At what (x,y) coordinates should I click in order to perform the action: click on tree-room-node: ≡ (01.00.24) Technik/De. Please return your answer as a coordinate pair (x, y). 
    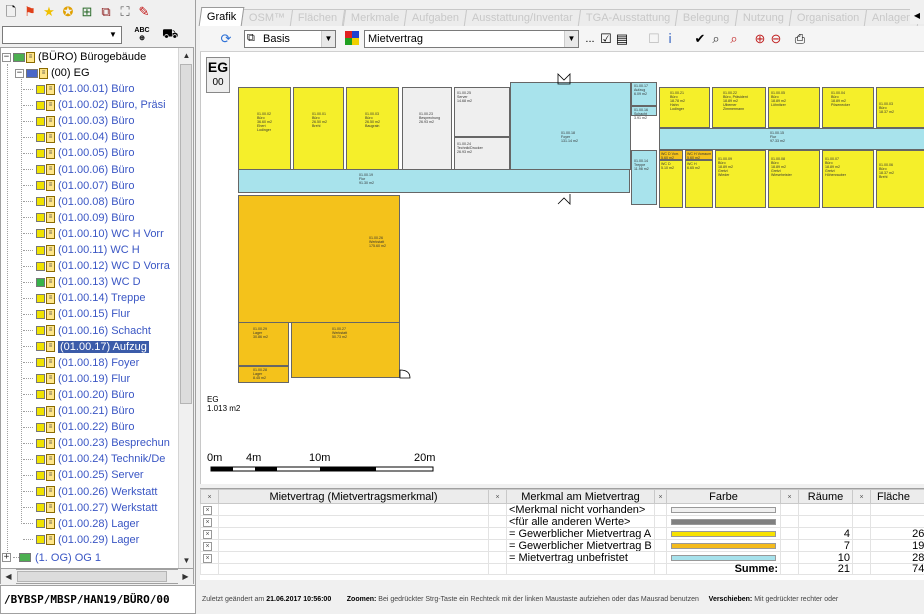
    Looking at the image, I should click on (94, 459).